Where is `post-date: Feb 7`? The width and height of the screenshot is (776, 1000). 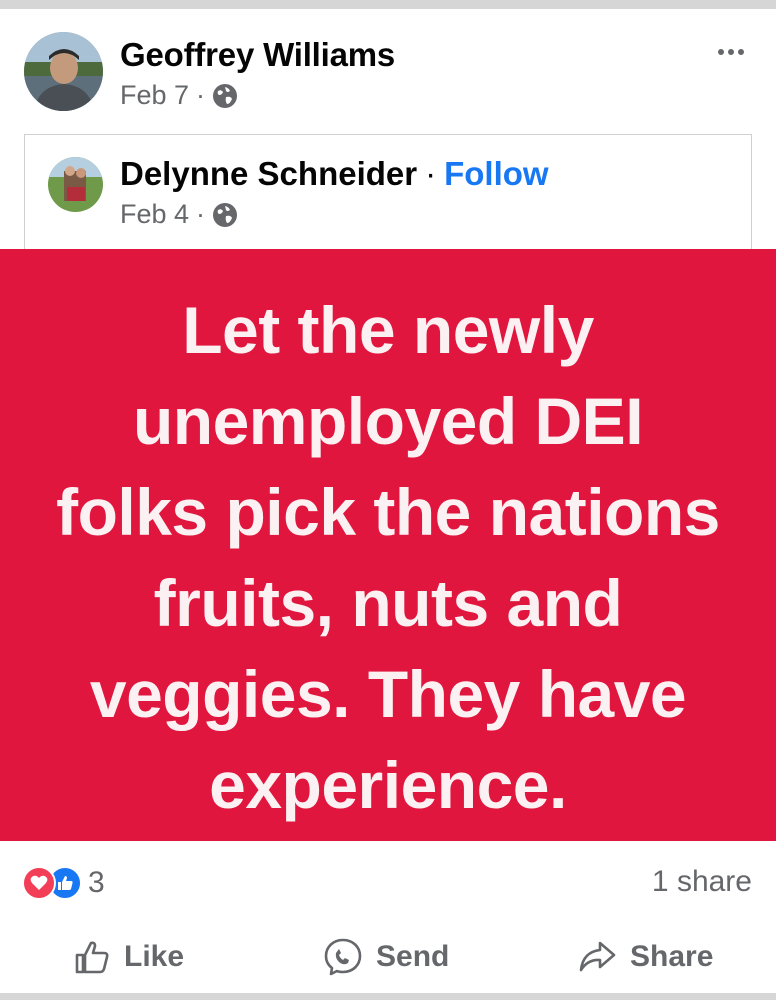 post-date: Feb 7 is located at coordinates (154, 95).